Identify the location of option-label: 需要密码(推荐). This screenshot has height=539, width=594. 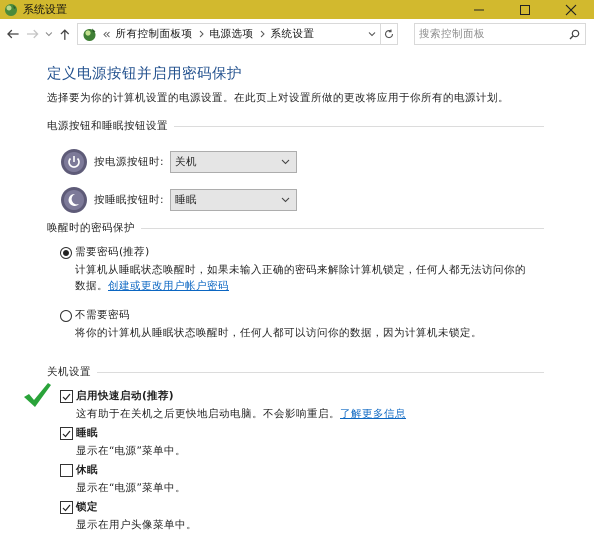
(112, 252).